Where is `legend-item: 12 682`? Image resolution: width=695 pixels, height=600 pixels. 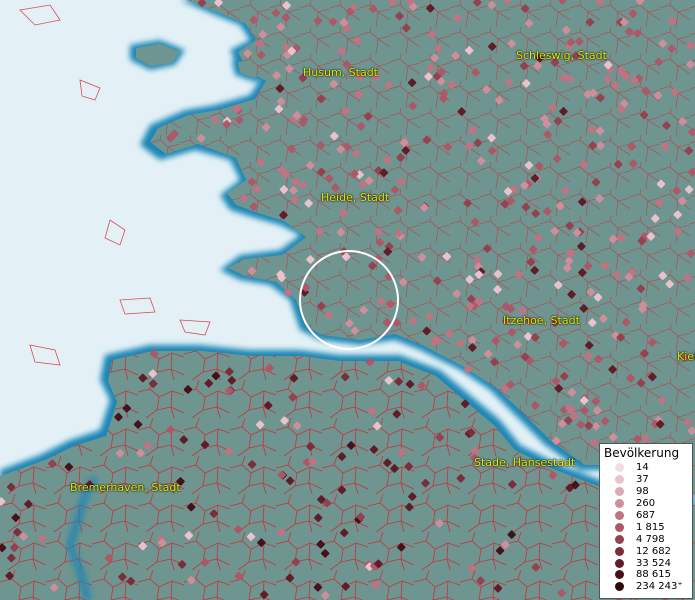
legend-item: 12 682 is located at coordinates (646, 551).